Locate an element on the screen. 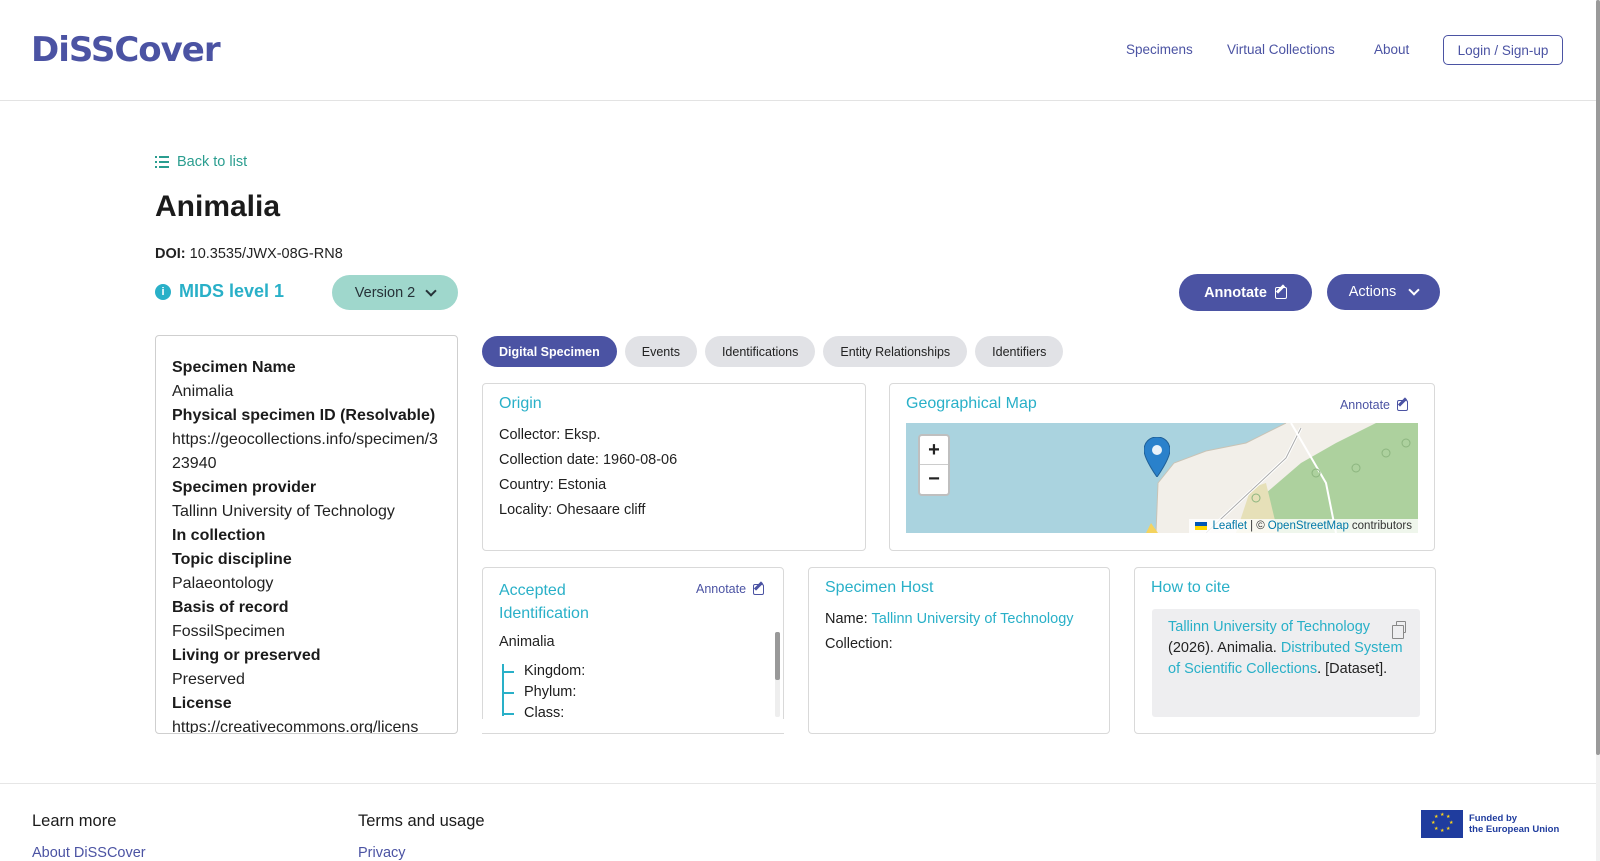 The width and height of the screenshot is (1600, 861). doi: DOI: 10.3535/JWX-08G-RN8 is located at coordinates (249, 254).